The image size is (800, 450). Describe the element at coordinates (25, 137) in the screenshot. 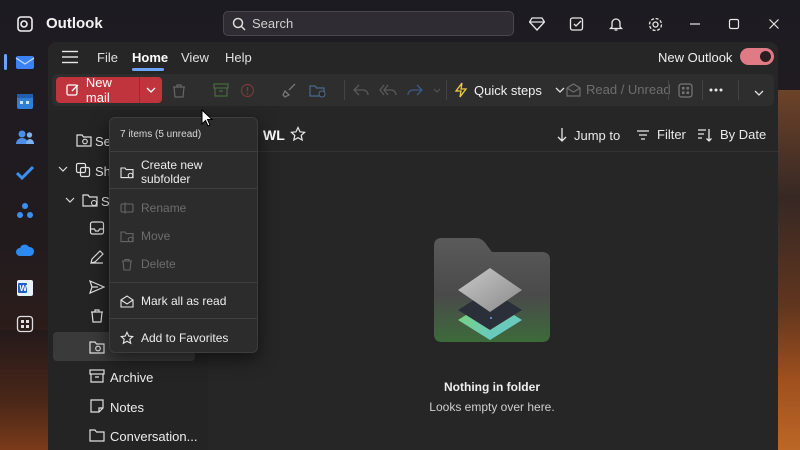

I see `people-app-icon` at that location.